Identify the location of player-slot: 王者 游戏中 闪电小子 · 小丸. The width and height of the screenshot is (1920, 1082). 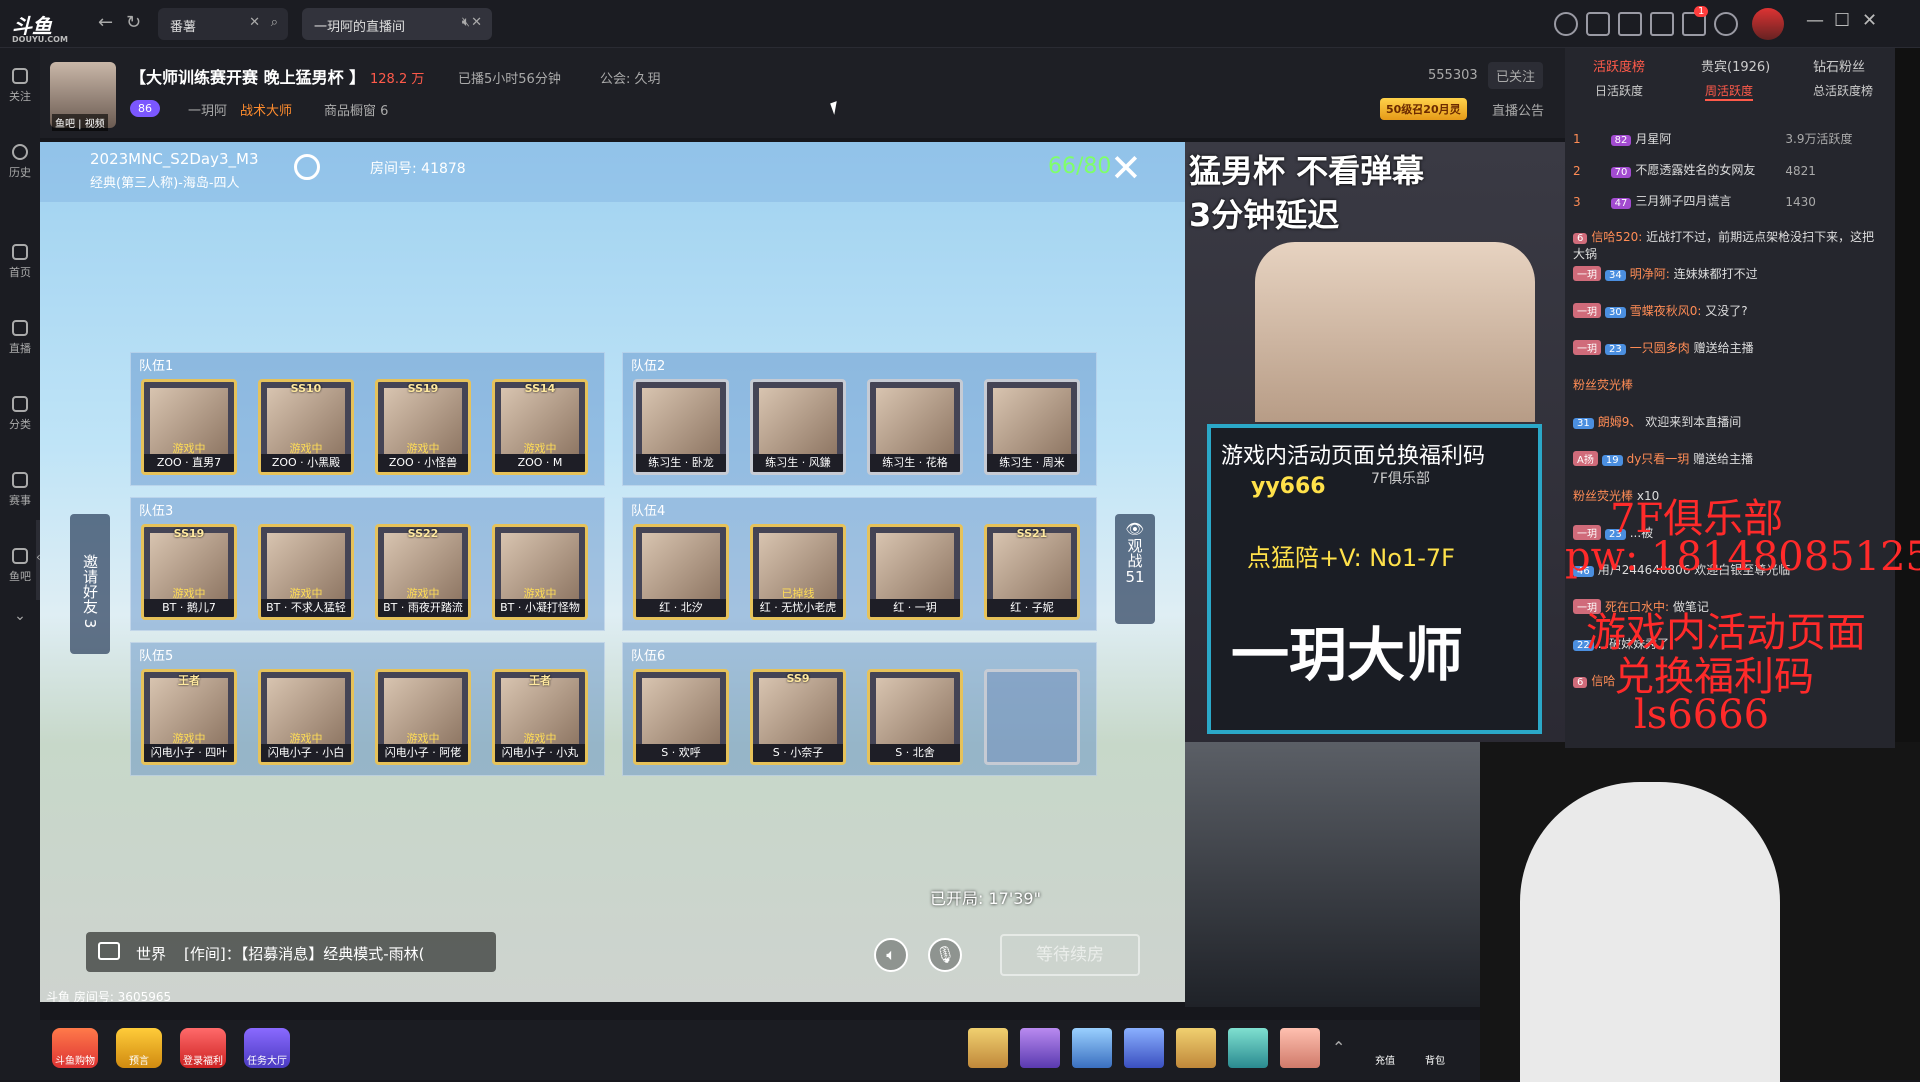
(540, 717).